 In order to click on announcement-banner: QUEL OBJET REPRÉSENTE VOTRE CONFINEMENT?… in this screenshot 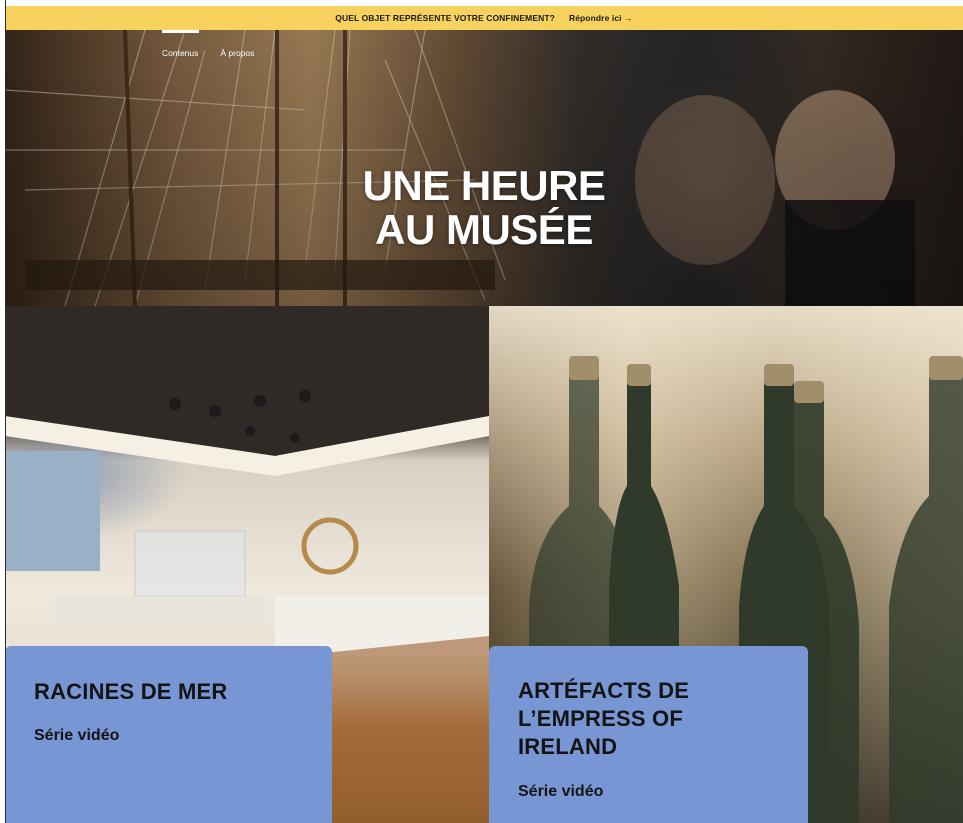, I will do `click(484, 18)`.